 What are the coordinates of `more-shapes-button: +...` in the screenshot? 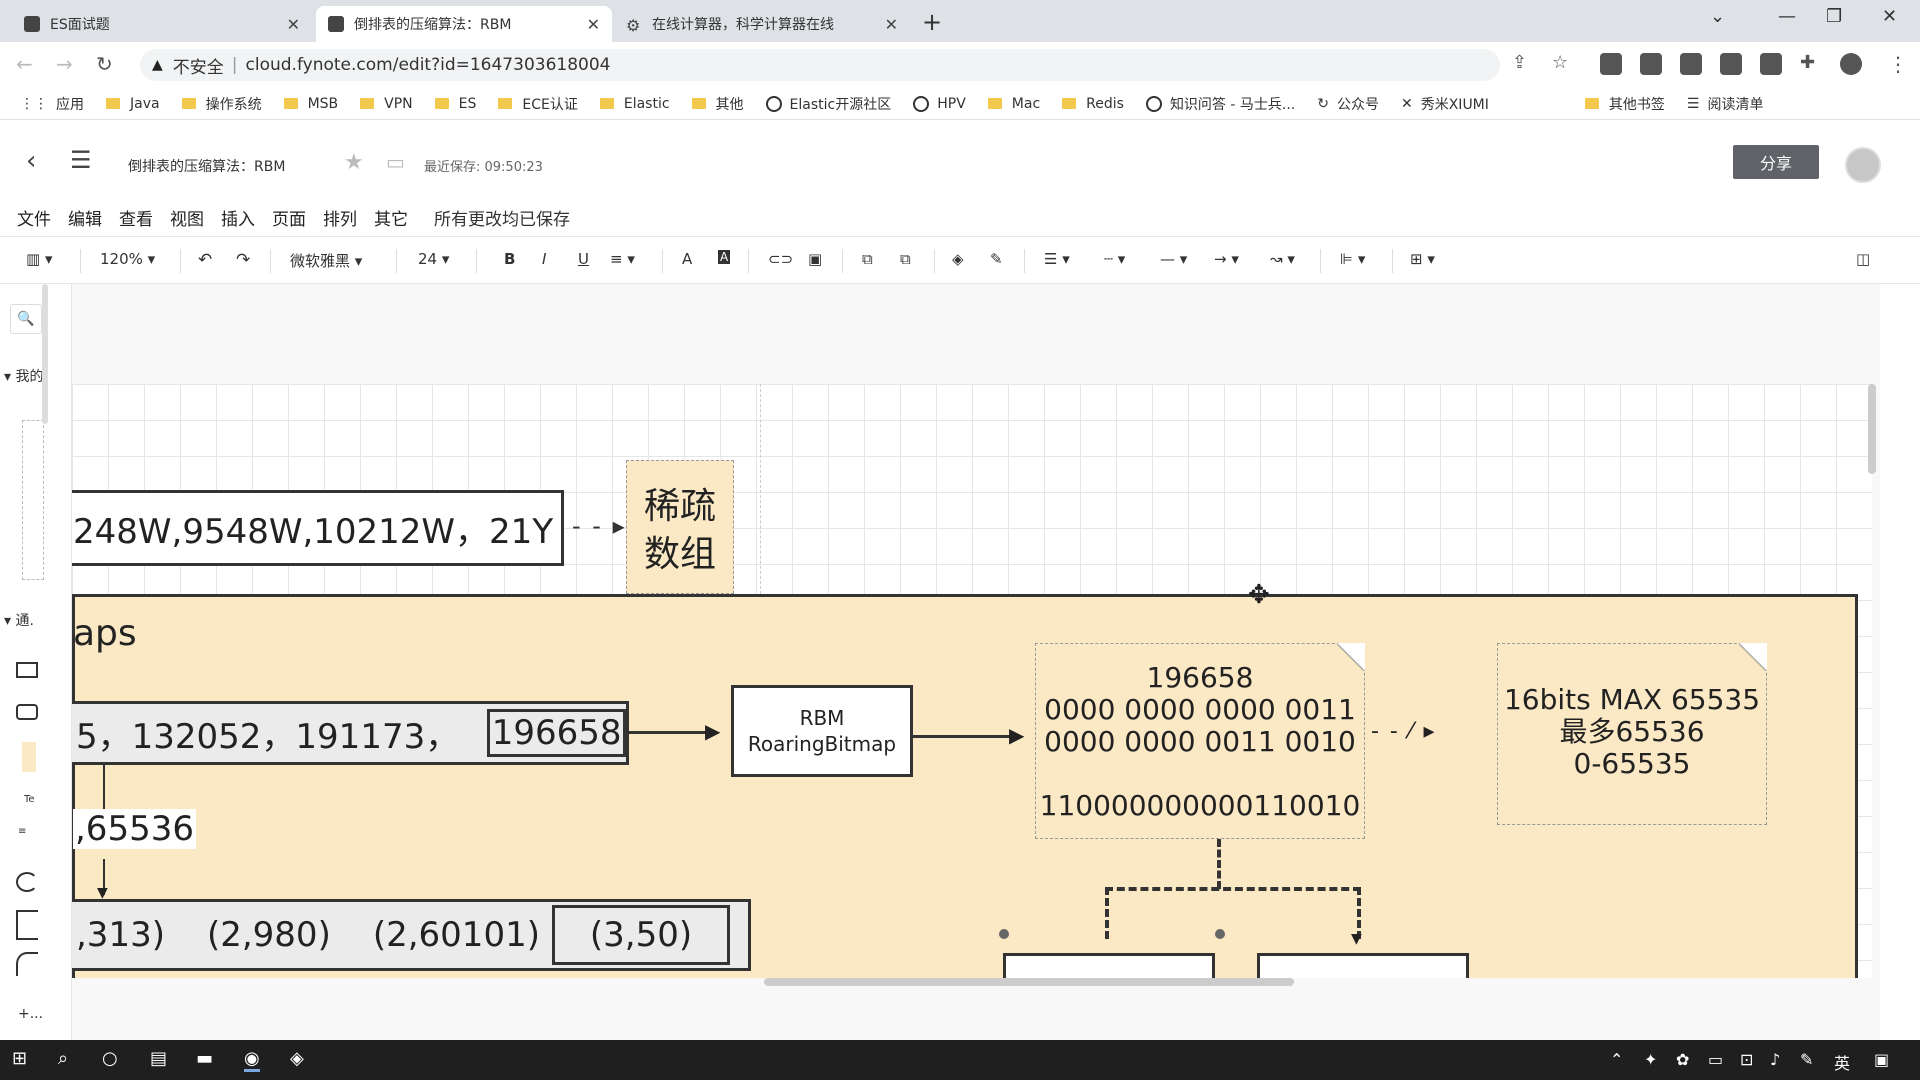 It's located at (30, 1014).